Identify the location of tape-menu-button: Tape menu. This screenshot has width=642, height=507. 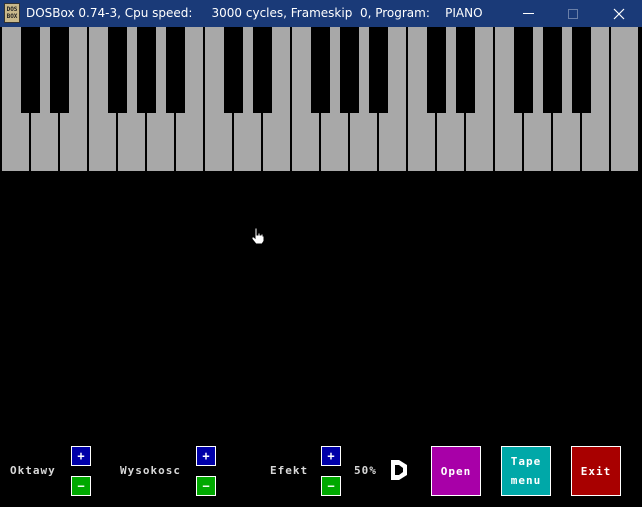
(526, 471).